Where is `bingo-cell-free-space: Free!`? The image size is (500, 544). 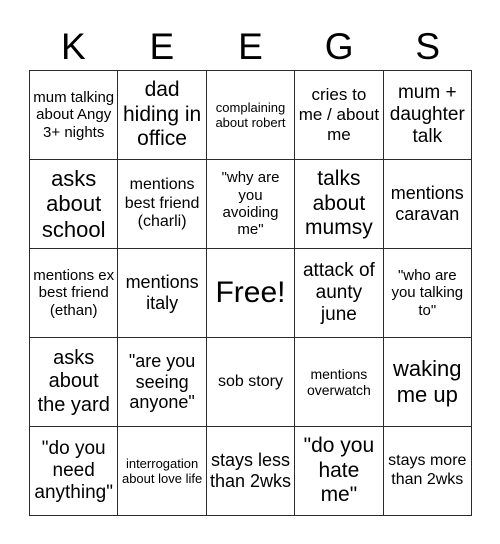 bingo-cell-free-space: Free! is located at coordinates (251, 293).